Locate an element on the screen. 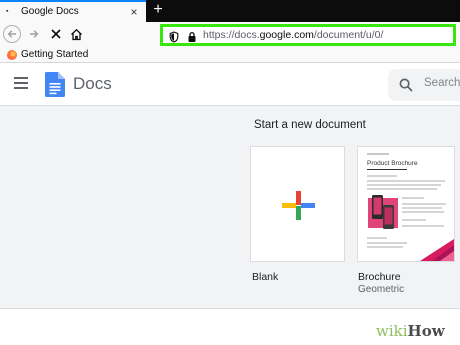 This screenshot has width=460, height=345. url-prefix: https://docs. is located at coordinates (231, 35).